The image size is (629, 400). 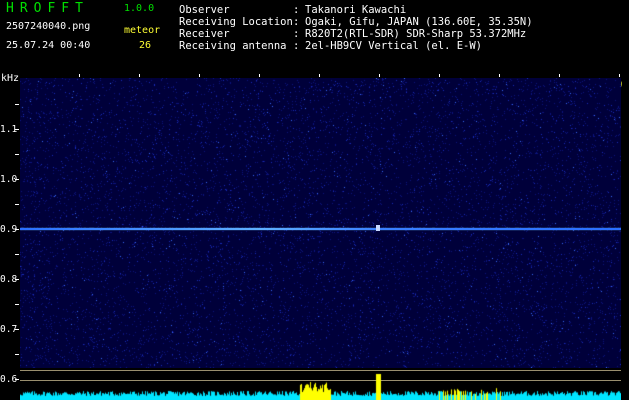 I want to click on file-name: 2507240040.png, so click(x=48, y=26).